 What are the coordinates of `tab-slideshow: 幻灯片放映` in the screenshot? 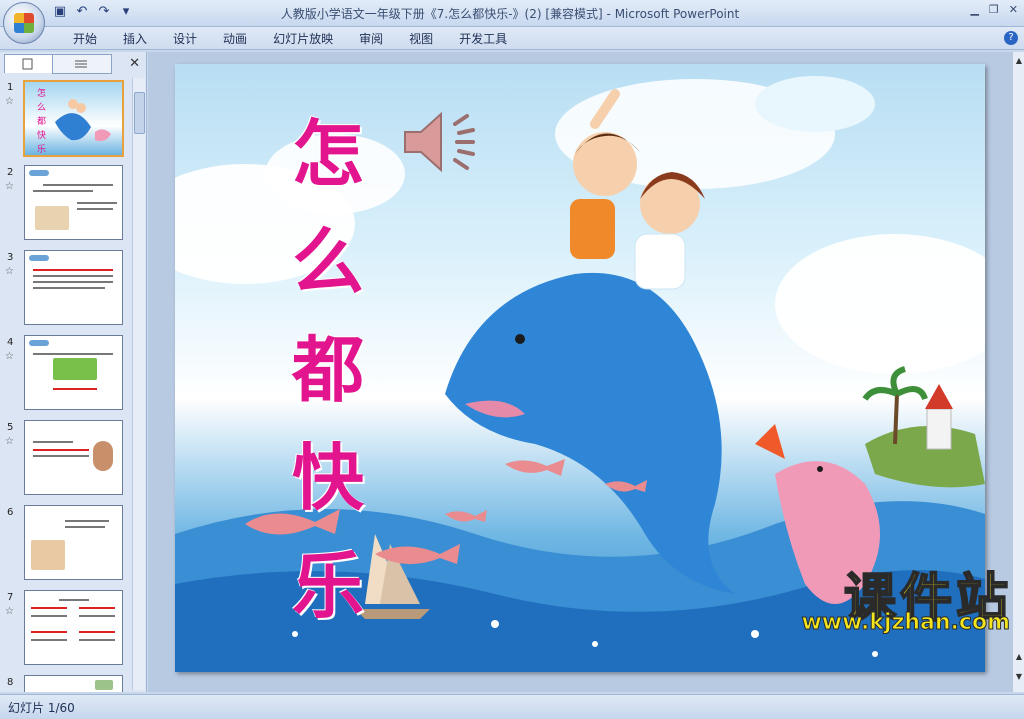 It's located at (303, 38).